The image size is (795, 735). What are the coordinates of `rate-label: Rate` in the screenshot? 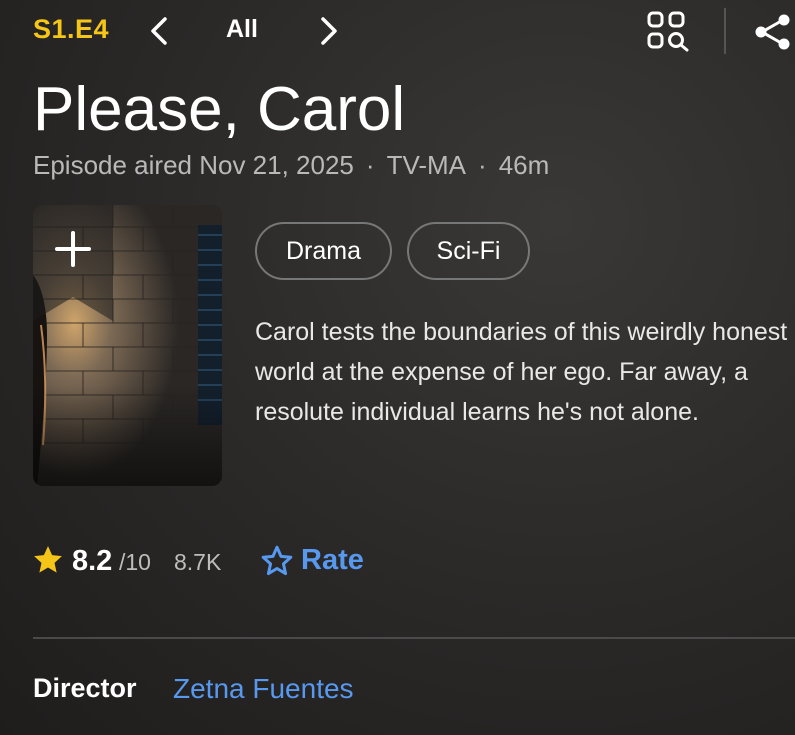 It's located at (332, 560).